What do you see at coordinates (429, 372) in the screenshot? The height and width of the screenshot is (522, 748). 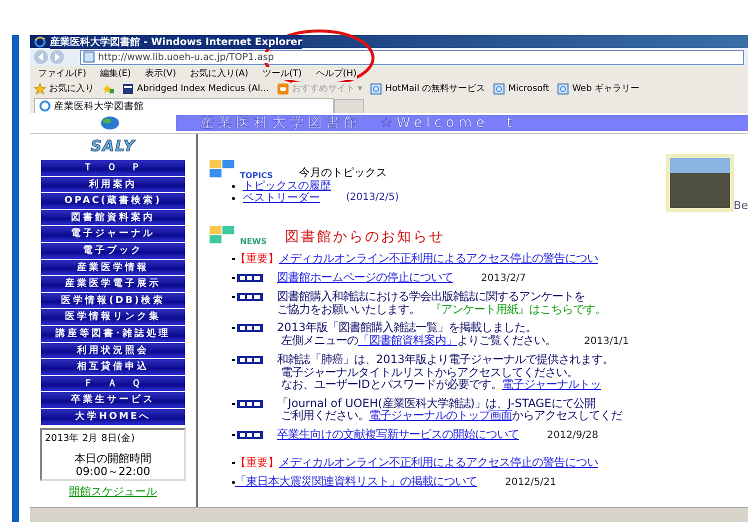 I see `news-text: 電子ジャーナルタイトルリストからアクセスしてください。` at bounding box center [429, 372].